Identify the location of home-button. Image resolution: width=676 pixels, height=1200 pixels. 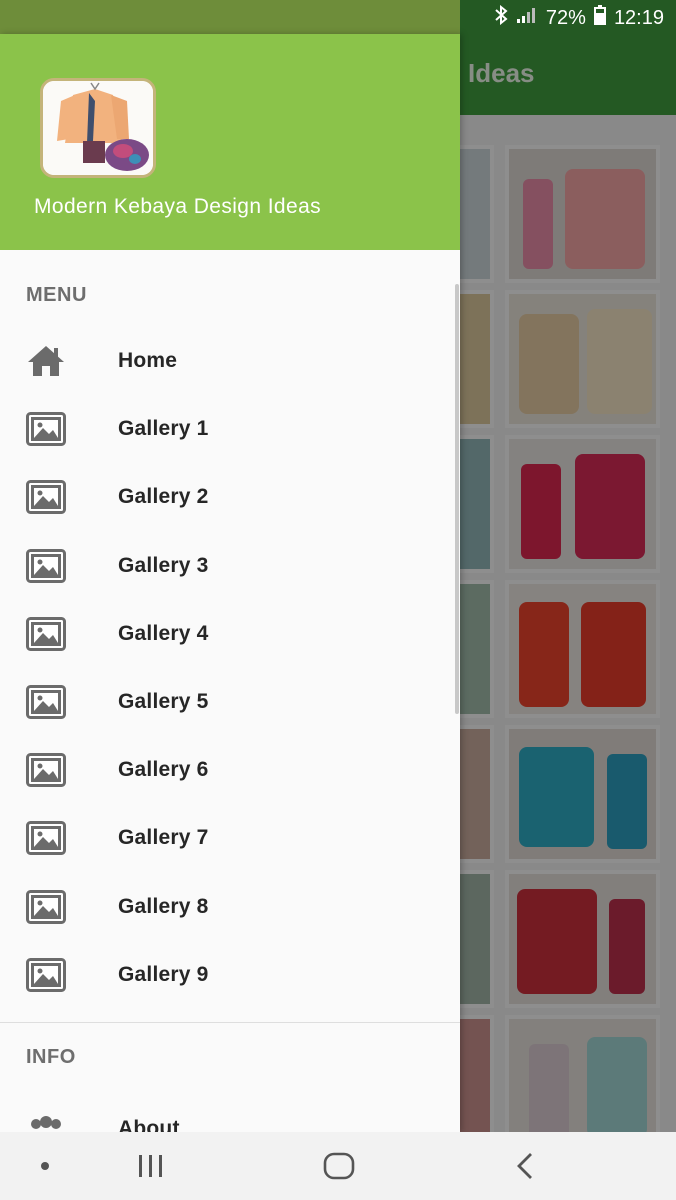
(339, 1166).